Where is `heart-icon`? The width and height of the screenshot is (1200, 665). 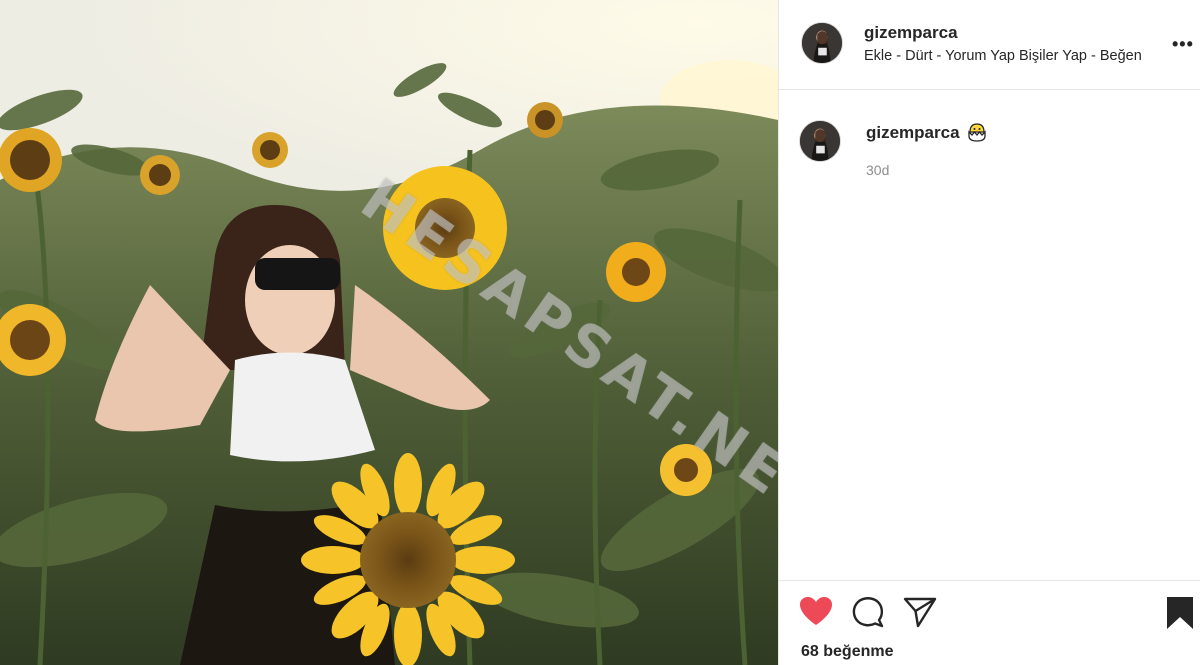 heart-icon is located at coordinates (816, 611).